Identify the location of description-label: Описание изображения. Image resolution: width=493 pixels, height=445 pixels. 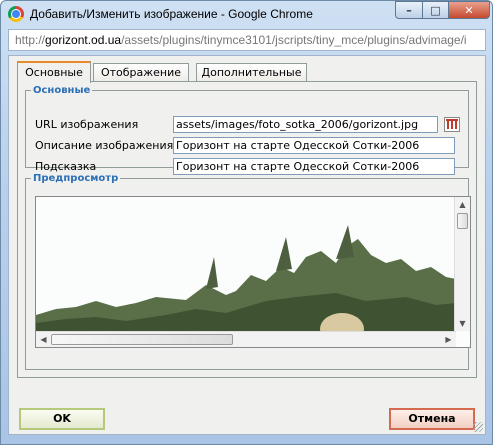
(104, 145).